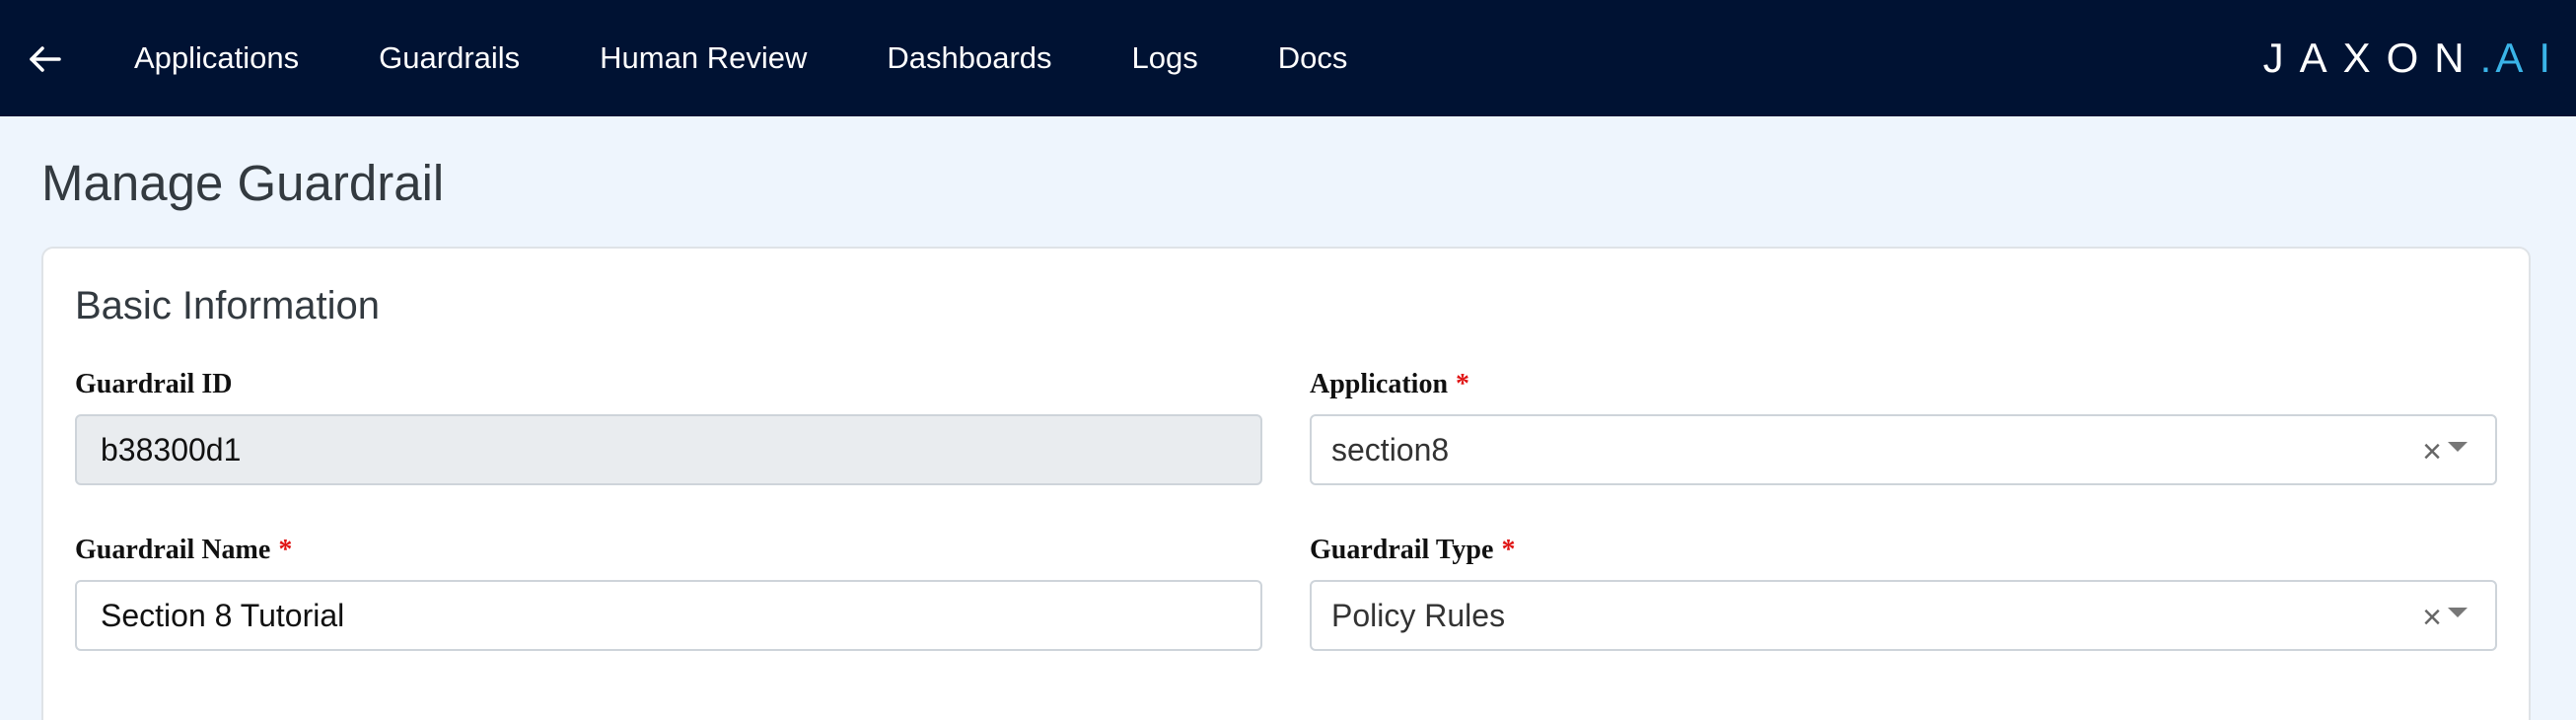 Image resolution: width=2576 pixels, height=720 pixels. I want to click on guardrail-type-selected-value: Policy Rules, so click(1418, 615).